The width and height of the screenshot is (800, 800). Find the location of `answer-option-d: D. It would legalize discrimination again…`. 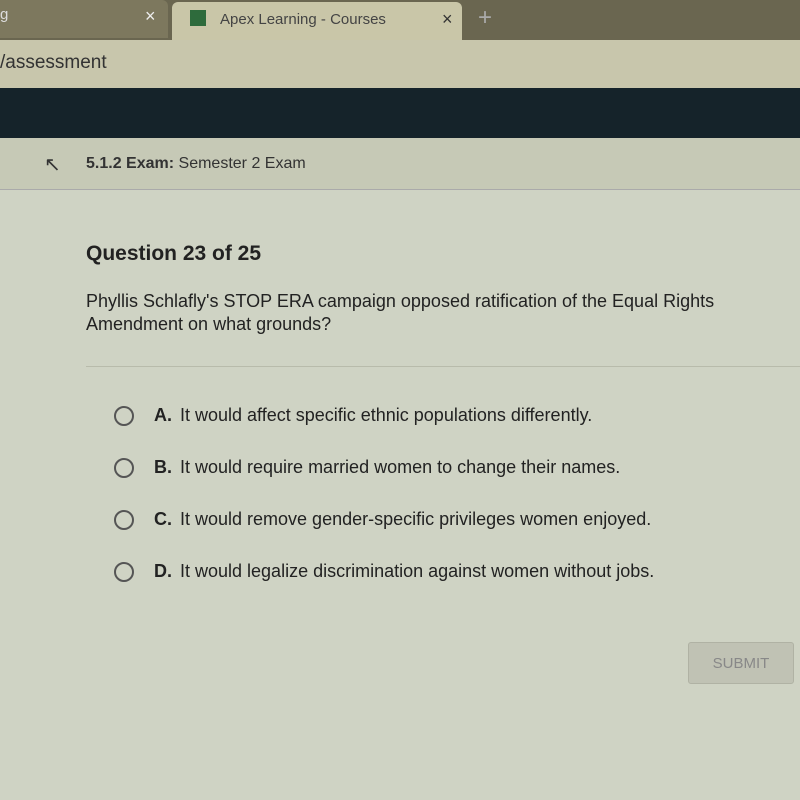

answer-option-d: D. It would legalize discrimination again… is located at coordinates (384, 571).